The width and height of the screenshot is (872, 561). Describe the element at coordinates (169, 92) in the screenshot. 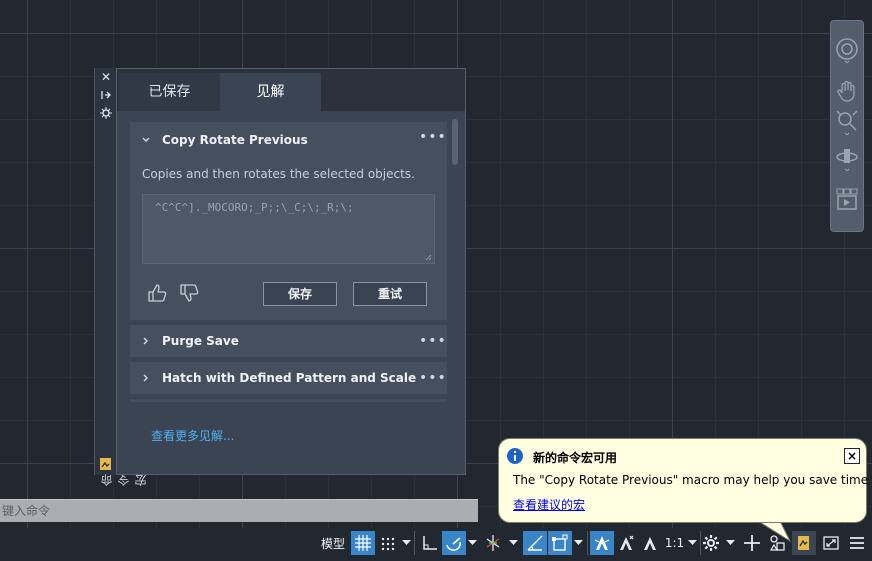

I see `tab-saved: 已保存` at that location.